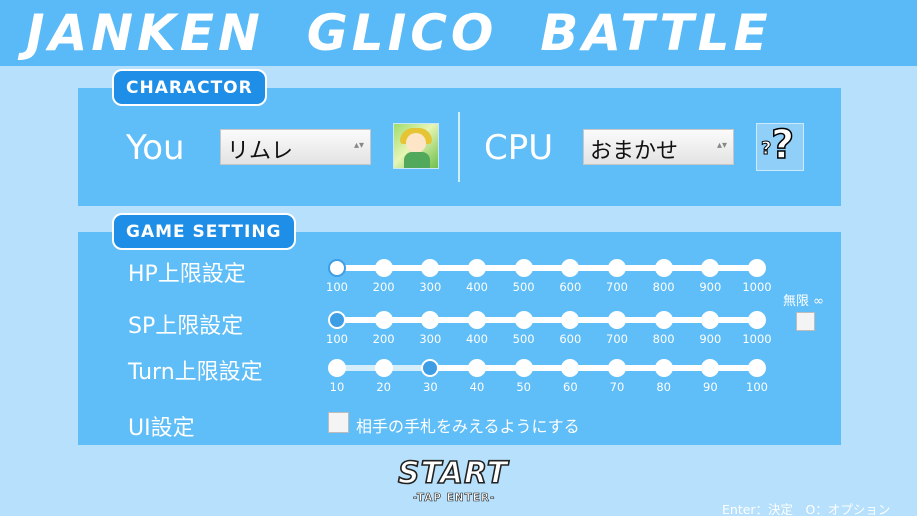  I want to click on sp-tick-label: 900, so click(710, 339).